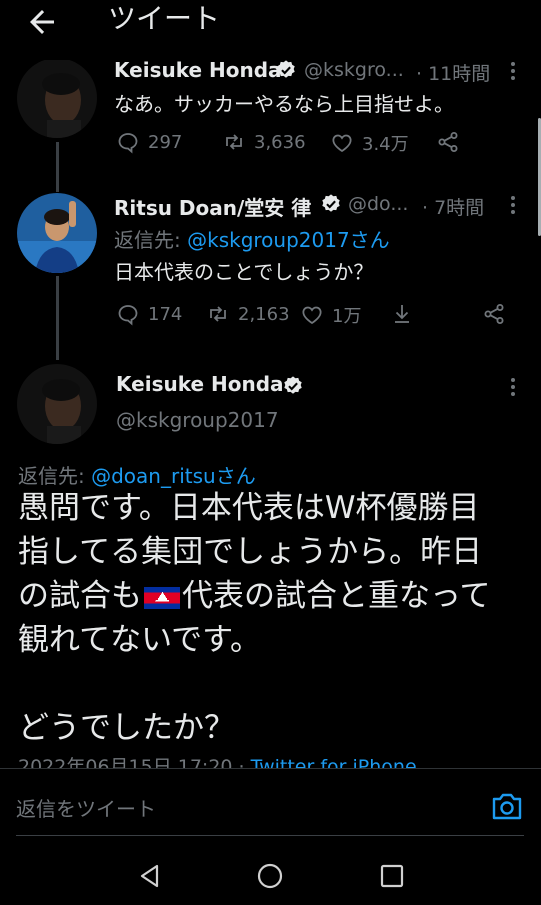 This screenshot has height=905, width=541. I want to click on retweet-count: 2,163, so click(264, 314).